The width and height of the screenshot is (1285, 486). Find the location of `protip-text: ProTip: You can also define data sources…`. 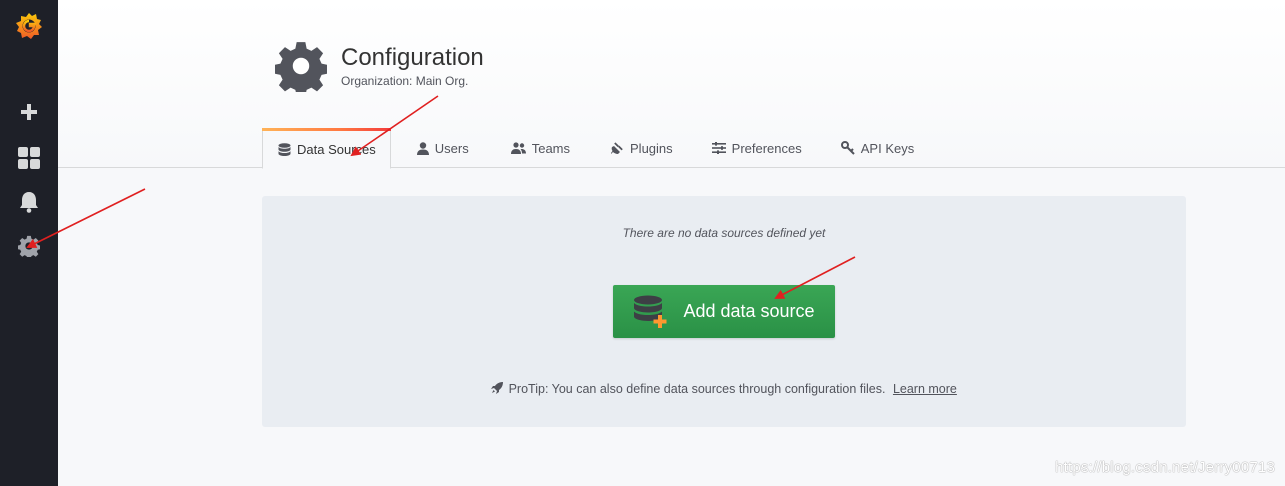

protip-text: ProTip: You can also define data sources… is located at coordinates (697, 389).